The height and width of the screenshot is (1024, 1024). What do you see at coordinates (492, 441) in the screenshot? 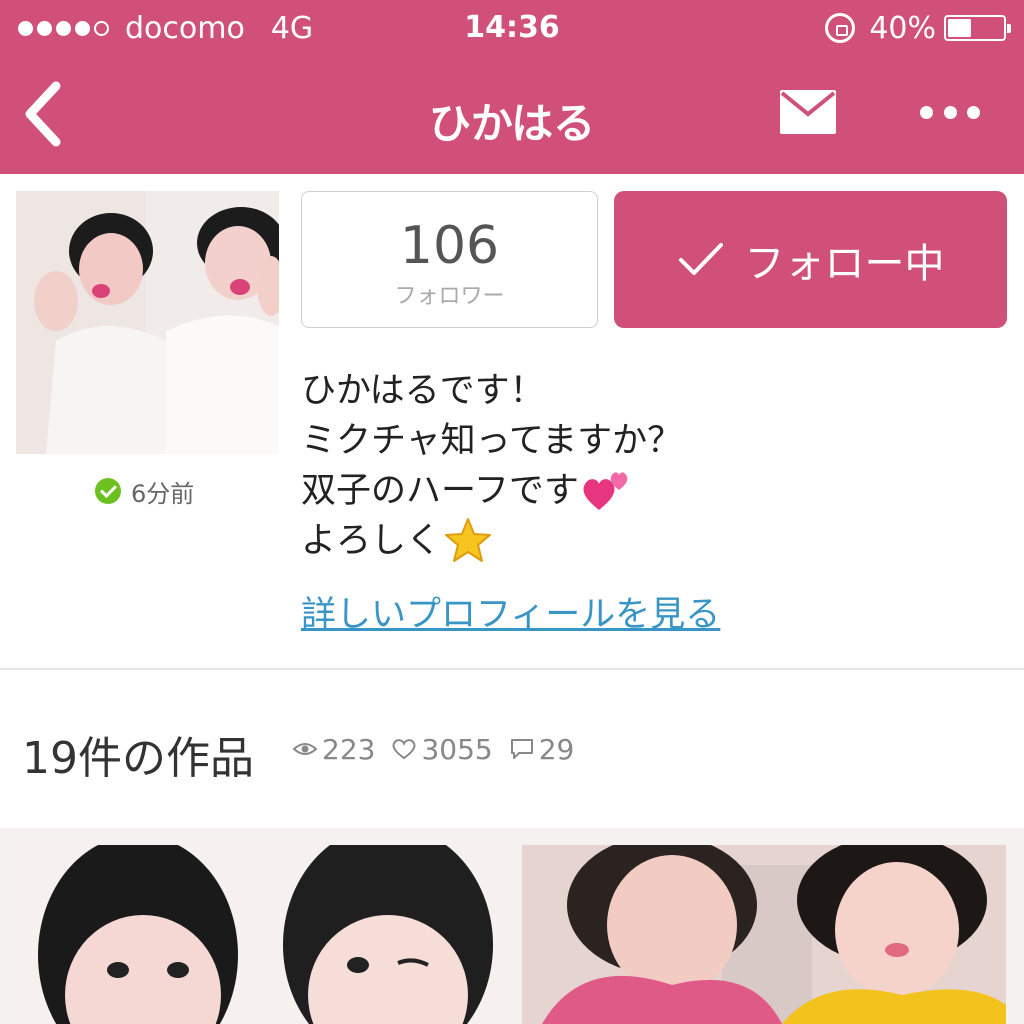
I see `bio-line: ミクチャ知ってますか？` at bounding box center [492, 441].